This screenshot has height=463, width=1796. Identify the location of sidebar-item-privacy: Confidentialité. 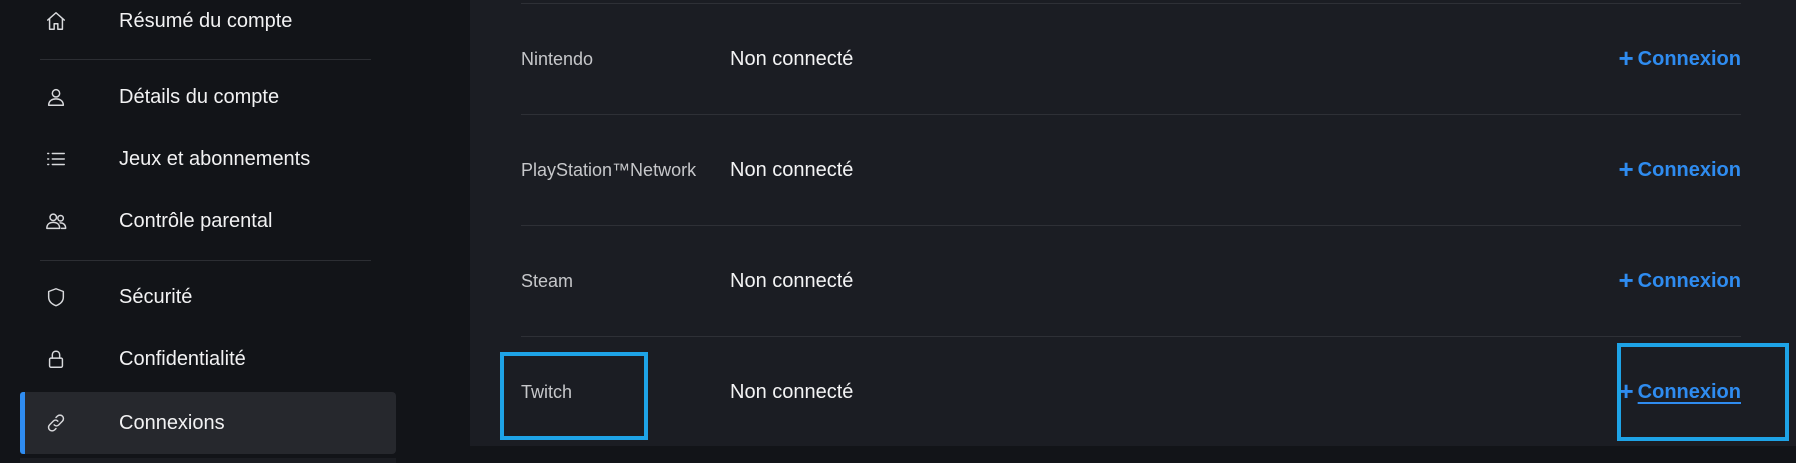
(208, 359).